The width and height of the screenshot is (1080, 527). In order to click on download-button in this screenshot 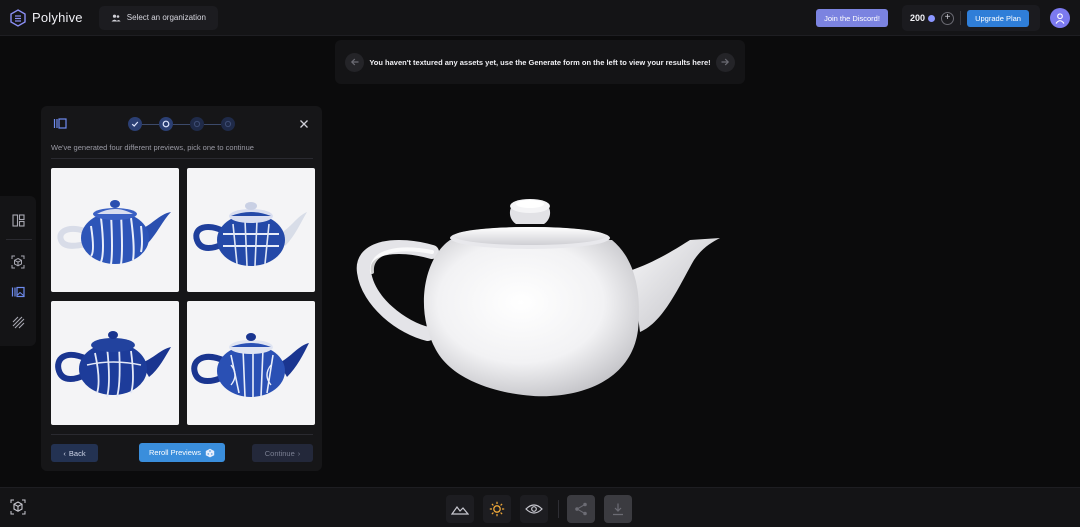, I will do `click(618, 509)`.